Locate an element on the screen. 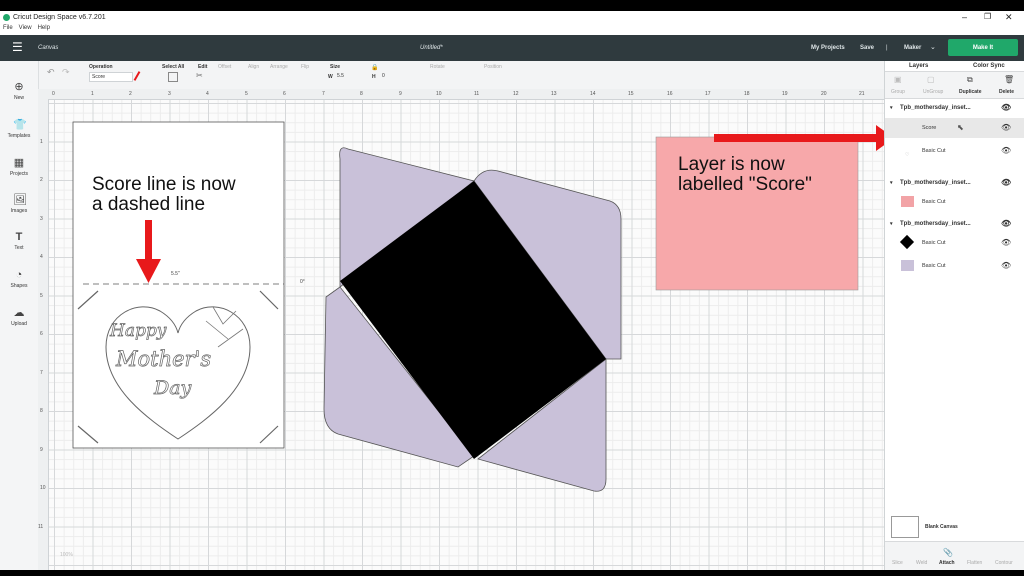  card-text-day: Day is located at coordinates (173, 388).